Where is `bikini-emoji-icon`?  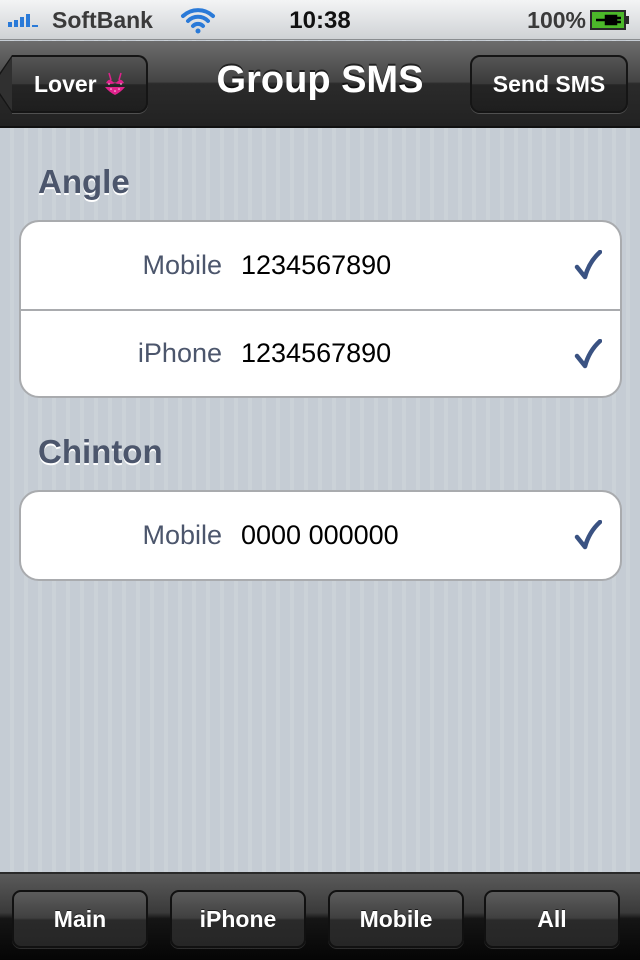 bikini-emoji-icon is located at coordinates (114, 83).